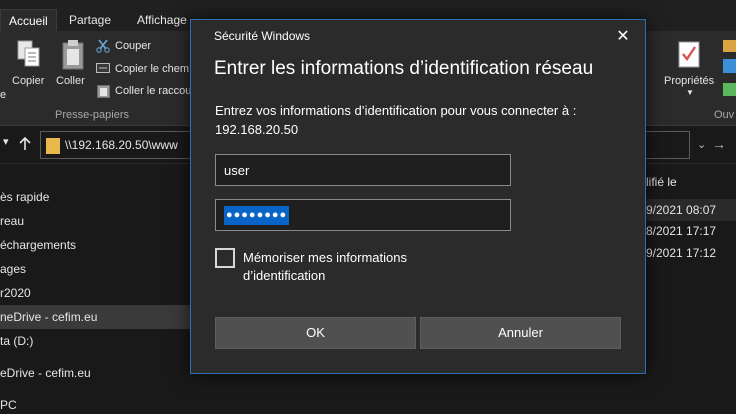  Describe the element at coordinates (29, 54) in the screenshot. I see `copy-icon` at that location.